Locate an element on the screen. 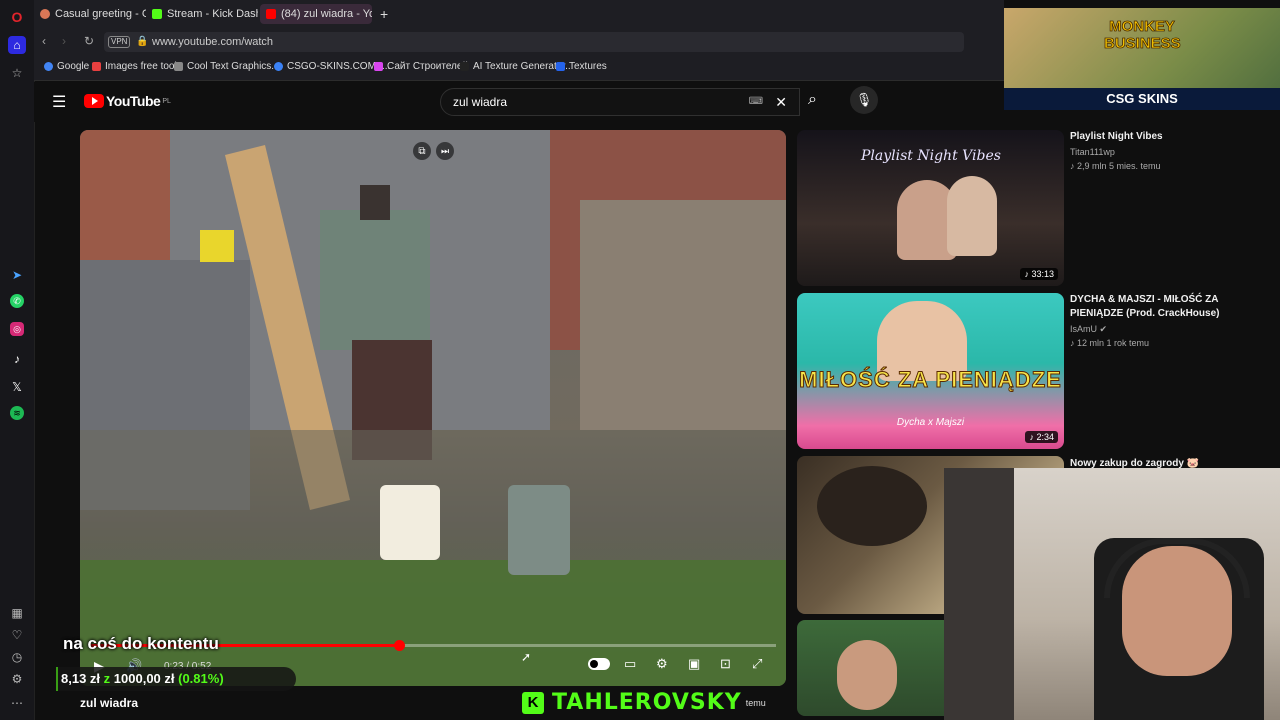  rec-channel-2: IsAmU ✔ is located at coordinates (1088, 329).